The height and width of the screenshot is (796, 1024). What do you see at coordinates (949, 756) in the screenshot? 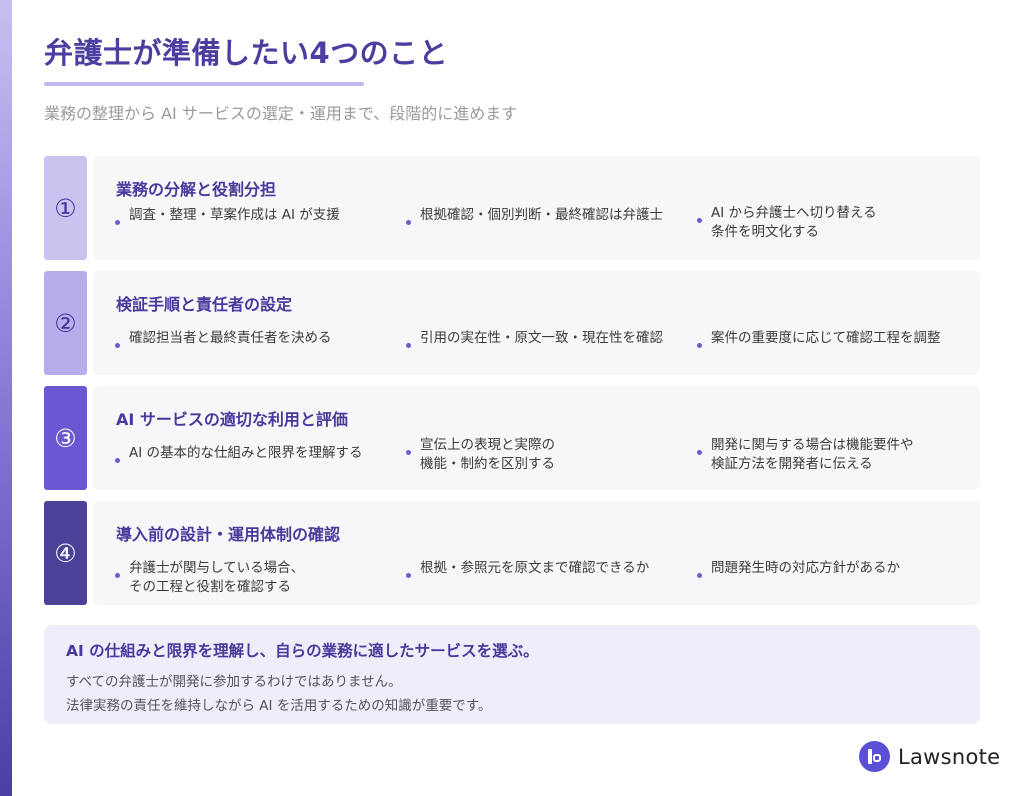
I see `brand-name: Lawsnote` at bounding box center [949, 756].